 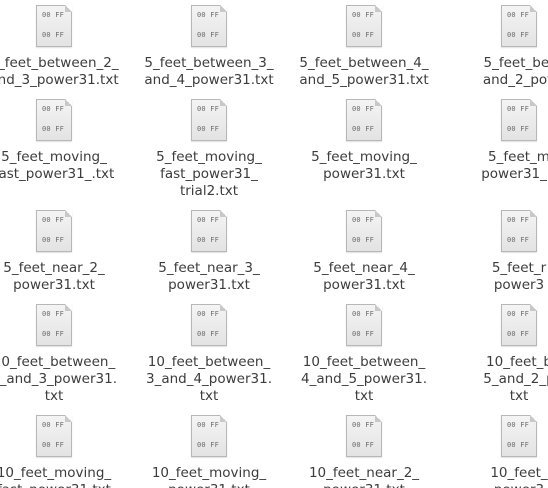 I want to click on file-name-label: 5_feet_between_3_ and_4_power31.txt, so click(x=209, y=71).